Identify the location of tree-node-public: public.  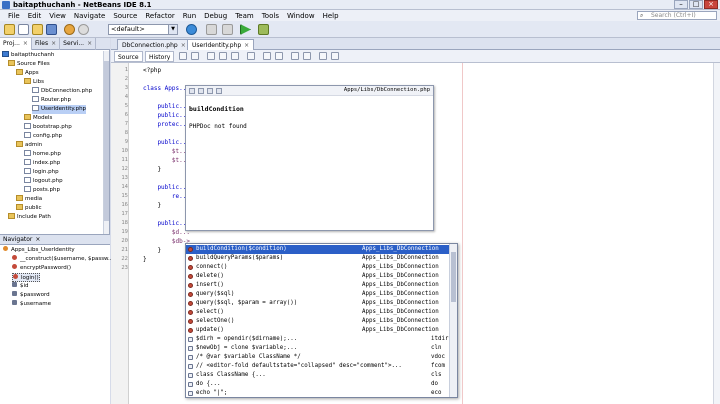
(29, 208).